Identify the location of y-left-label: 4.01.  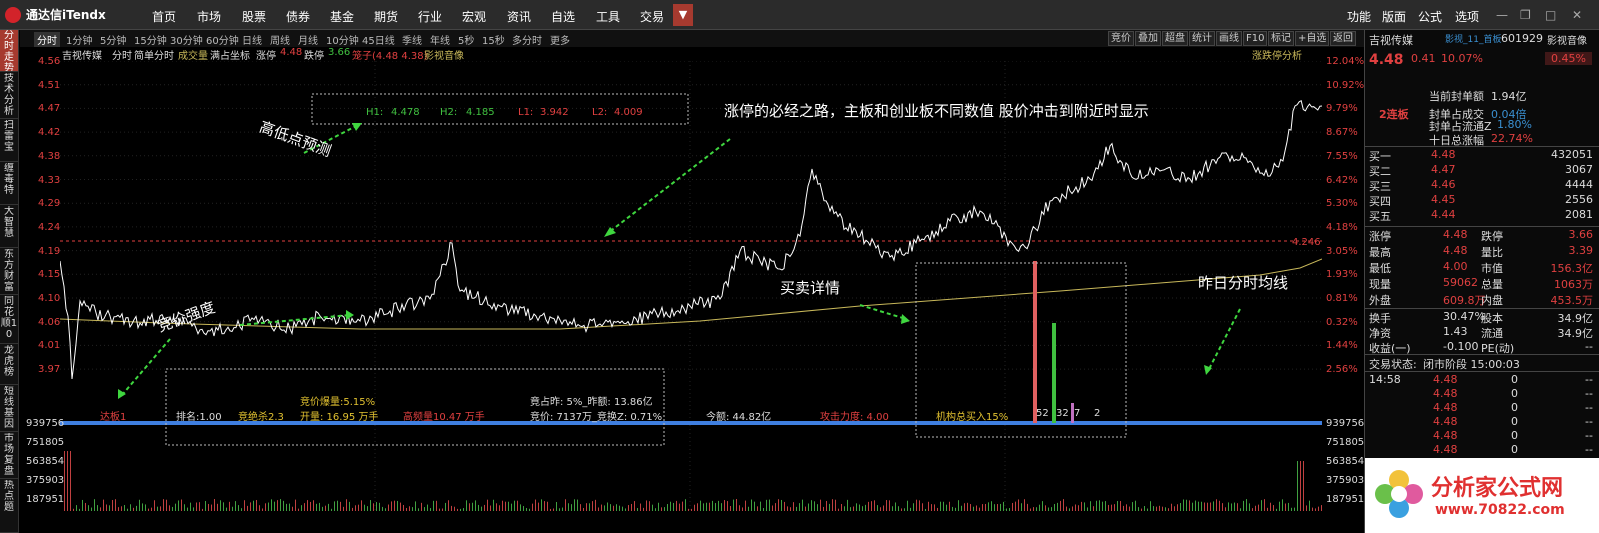
(49, 346).